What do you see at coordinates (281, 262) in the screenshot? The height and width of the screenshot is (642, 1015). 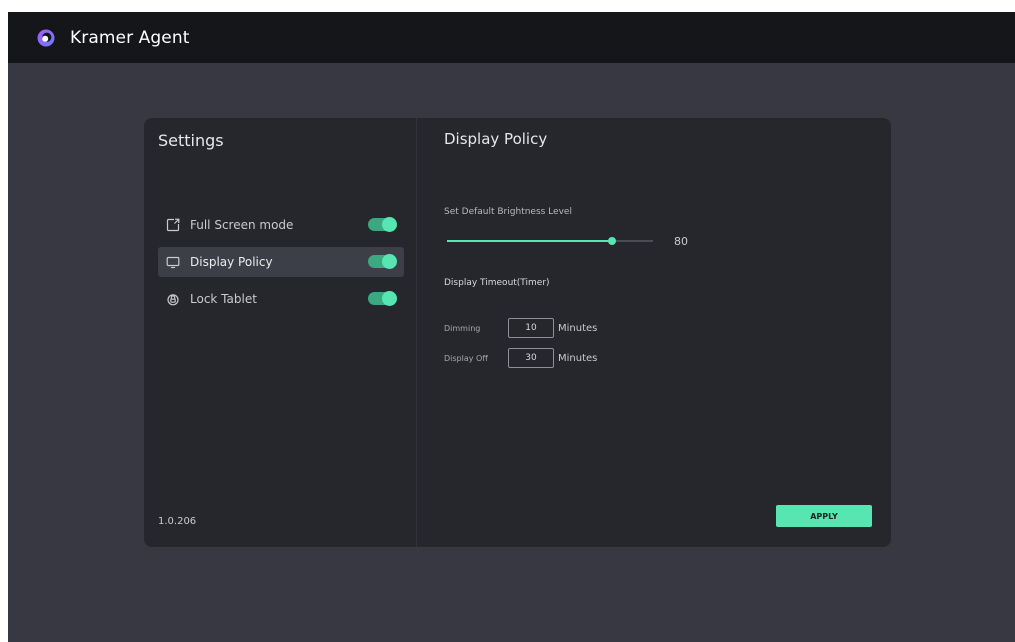 I see `sidebar-item-display-policy: Display Policy` at bounding box center [281, 262].